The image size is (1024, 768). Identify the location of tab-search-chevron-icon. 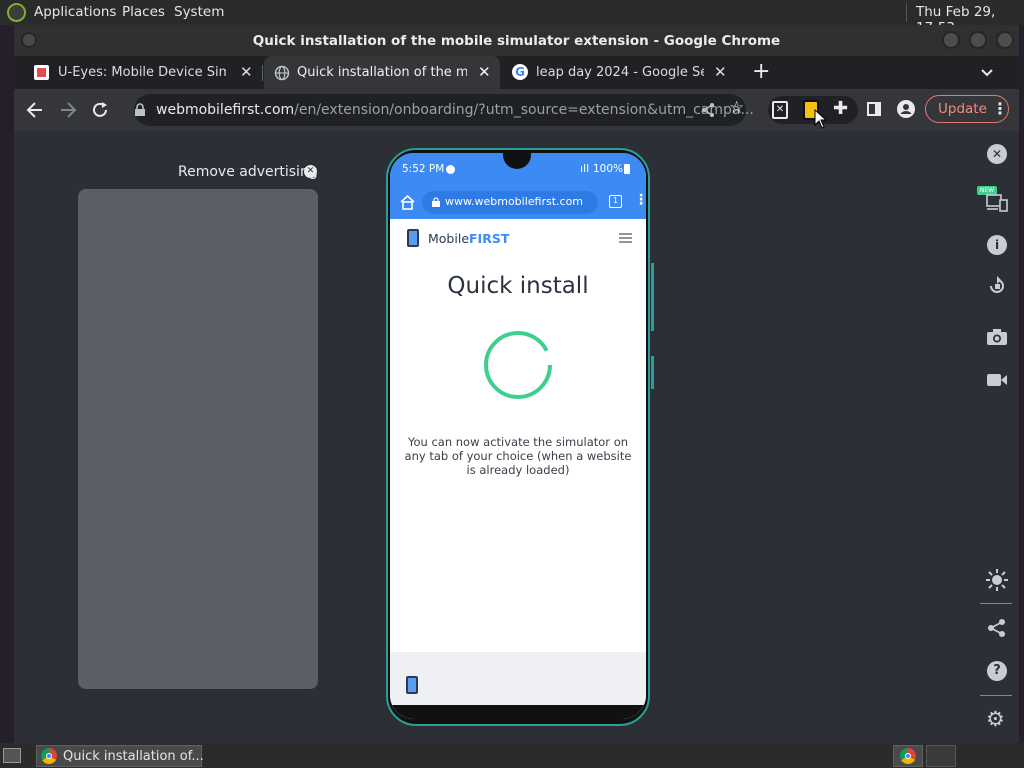
(987, 73).